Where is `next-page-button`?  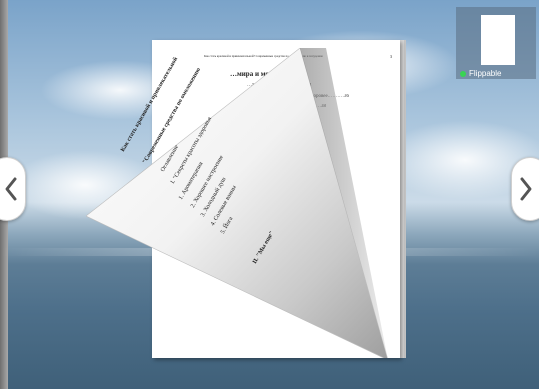 next-page-button is located at coordinates (525, 189).